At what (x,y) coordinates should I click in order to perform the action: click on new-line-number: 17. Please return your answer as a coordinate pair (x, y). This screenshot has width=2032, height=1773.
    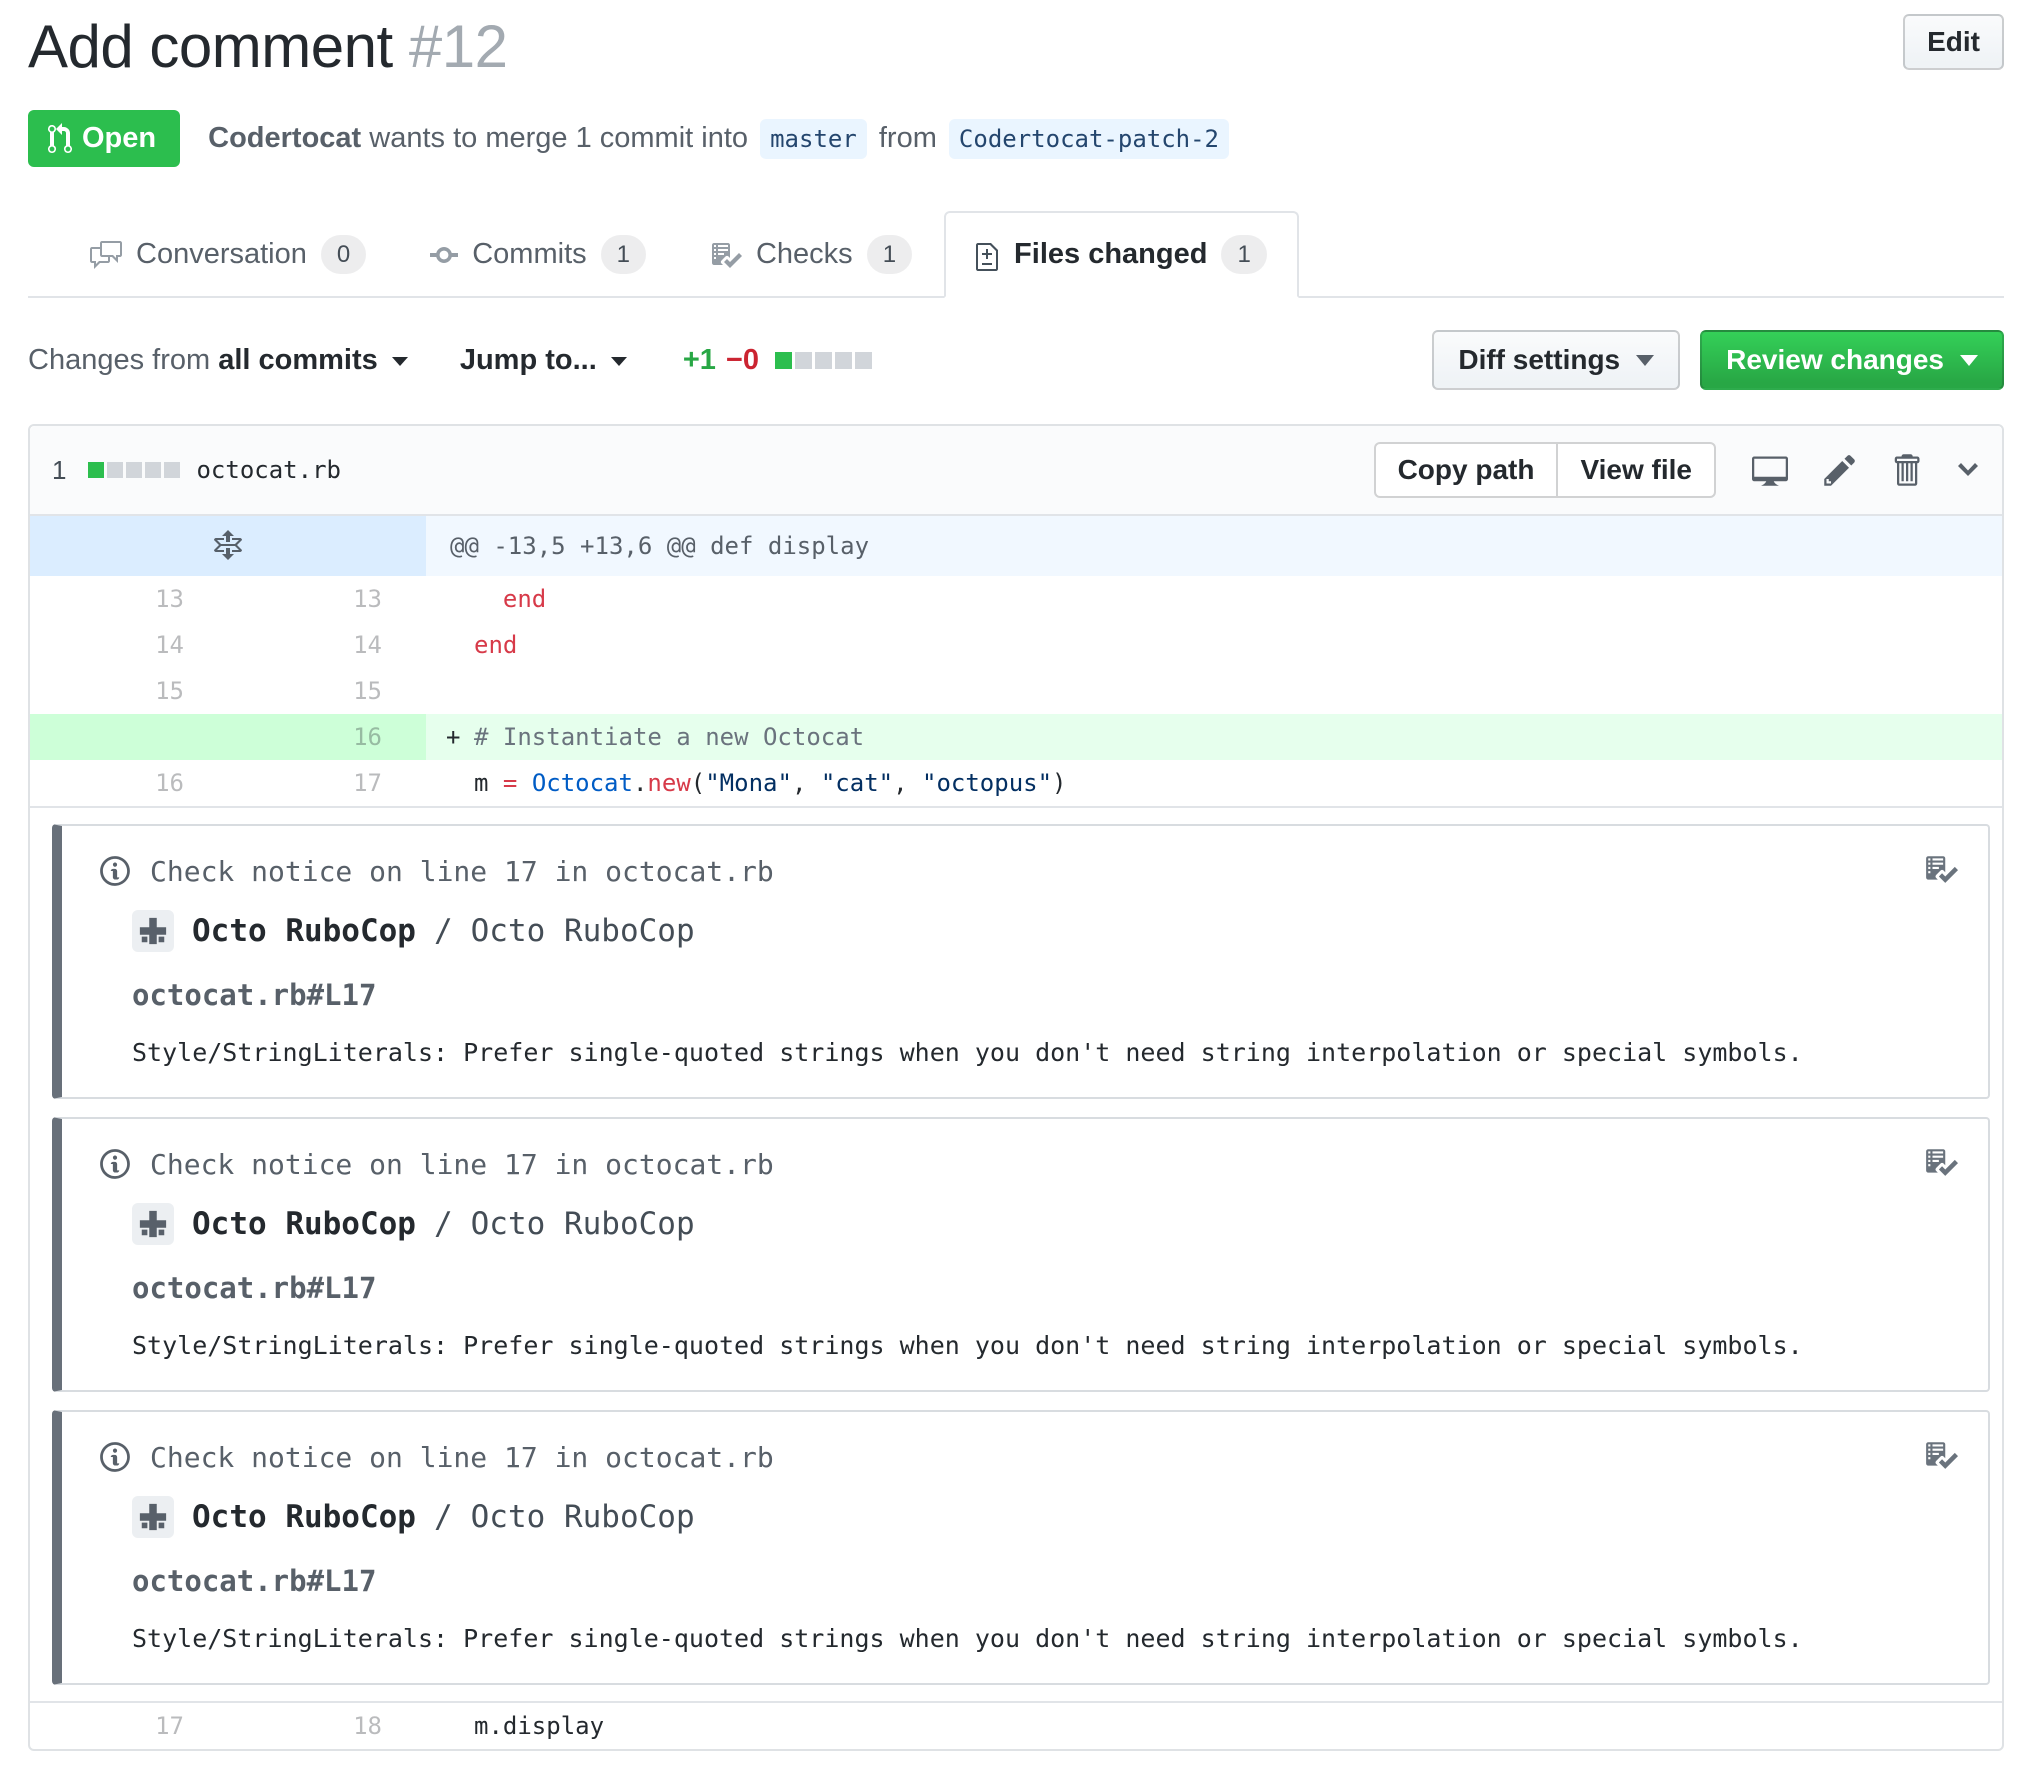
    Looking at the image, I should click on (327, 783).